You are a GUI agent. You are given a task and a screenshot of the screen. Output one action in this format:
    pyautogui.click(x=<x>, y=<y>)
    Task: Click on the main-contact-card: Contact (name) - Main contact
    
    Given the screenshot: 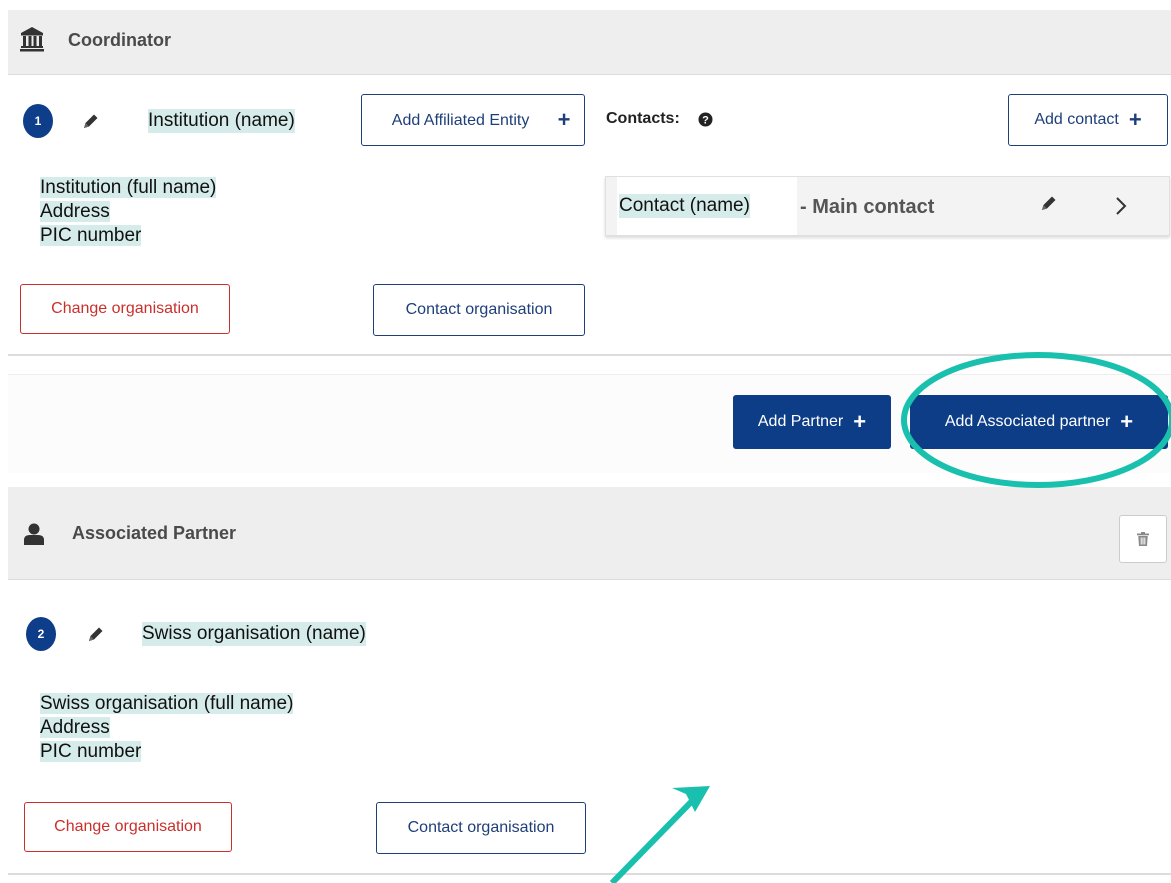 What is the action you would take?
    pyautogui.click(x=887, y=206)
    